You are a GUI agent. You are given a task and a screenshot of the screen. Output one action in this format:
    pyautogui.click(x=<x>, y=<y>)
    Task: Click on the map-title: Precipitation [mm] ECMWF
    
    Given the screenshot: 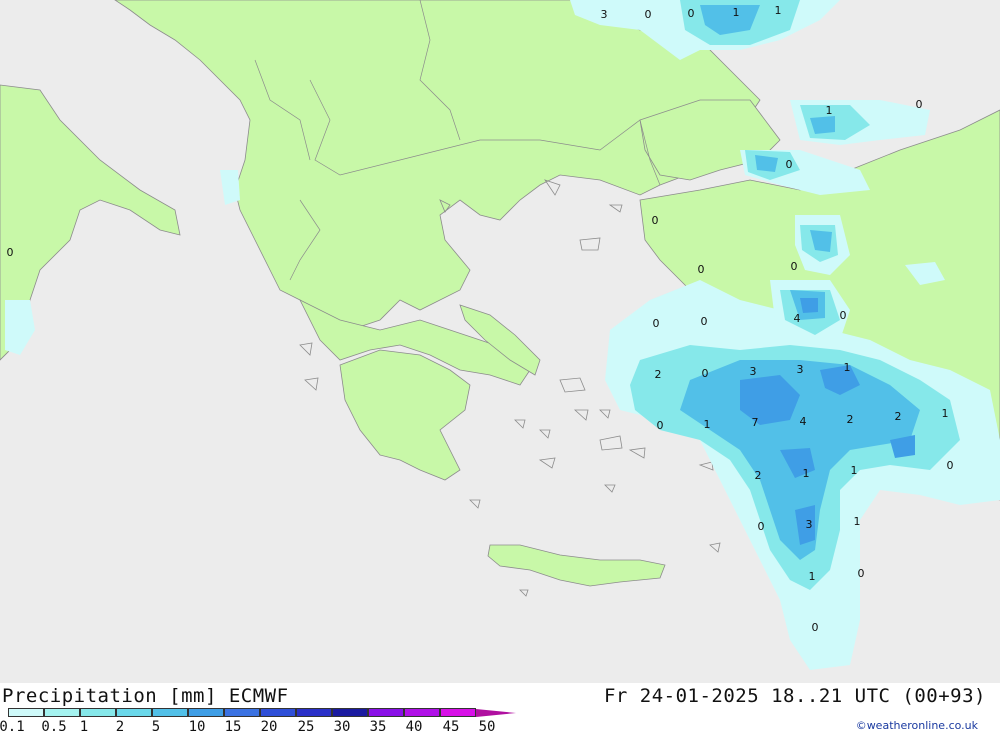 What is the action you would take?
    pyautogui.click(x=145, y=696)
    